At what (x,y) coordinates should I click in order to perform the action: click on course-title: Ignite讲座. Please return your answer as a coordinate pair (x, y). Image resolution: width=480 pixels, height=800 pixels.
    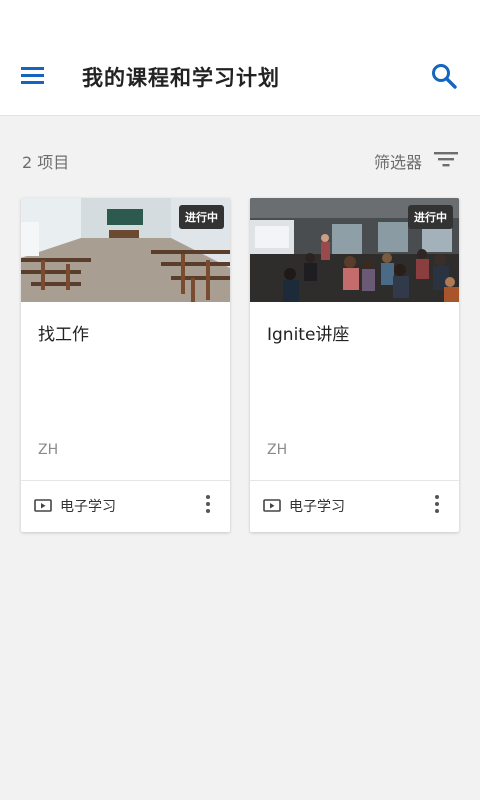
    Looking at the image, I should click on (308, 335).